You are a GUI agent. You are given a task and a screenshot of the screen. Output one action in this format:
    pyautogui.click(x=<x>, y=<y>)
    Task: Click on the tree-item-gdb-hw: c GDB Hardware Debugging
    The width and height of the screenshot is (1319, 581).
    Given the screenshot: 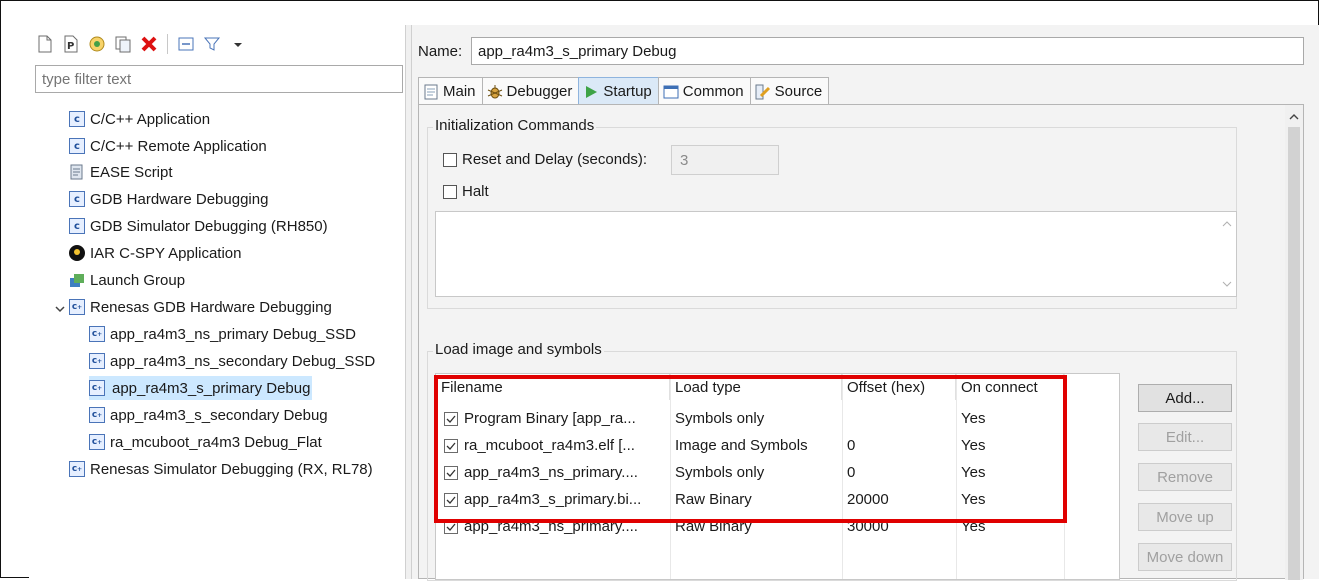 What is the action you would take?
    pyautogui.click(x=168, y=199)
    